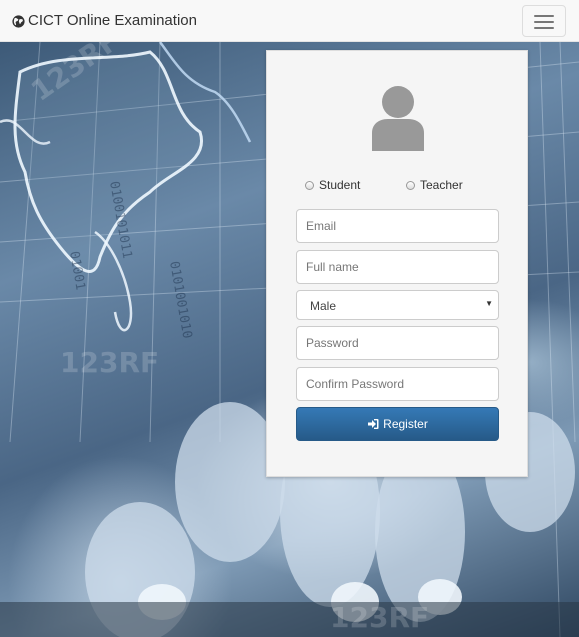 This screenshot has height=637, width=579. I want to click on role-option-student: Student, so click(332, 185).